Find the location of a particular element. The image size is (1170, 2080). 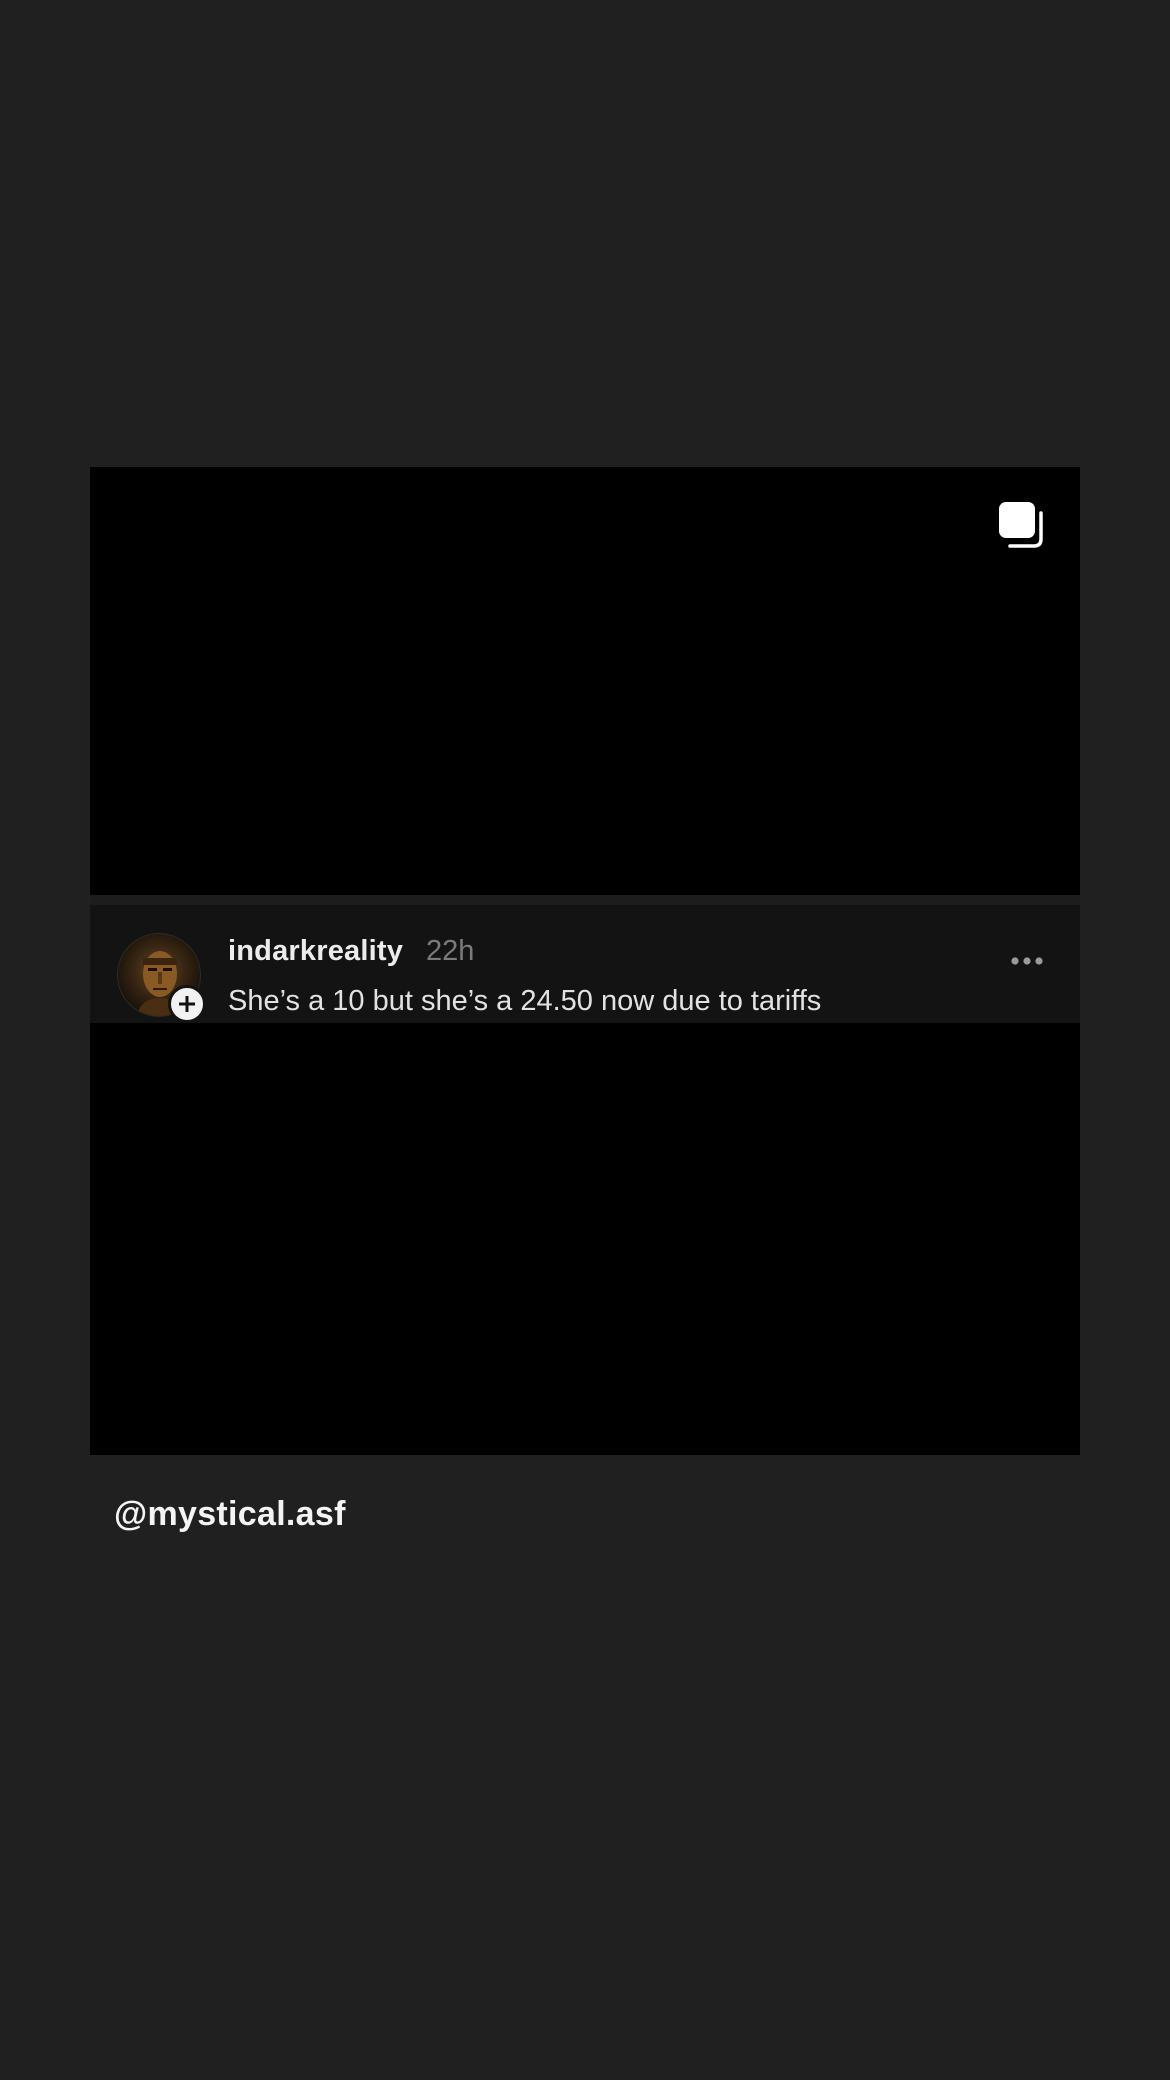

credit-handle: @mystical.asf is located at coordinates (230, 1514).